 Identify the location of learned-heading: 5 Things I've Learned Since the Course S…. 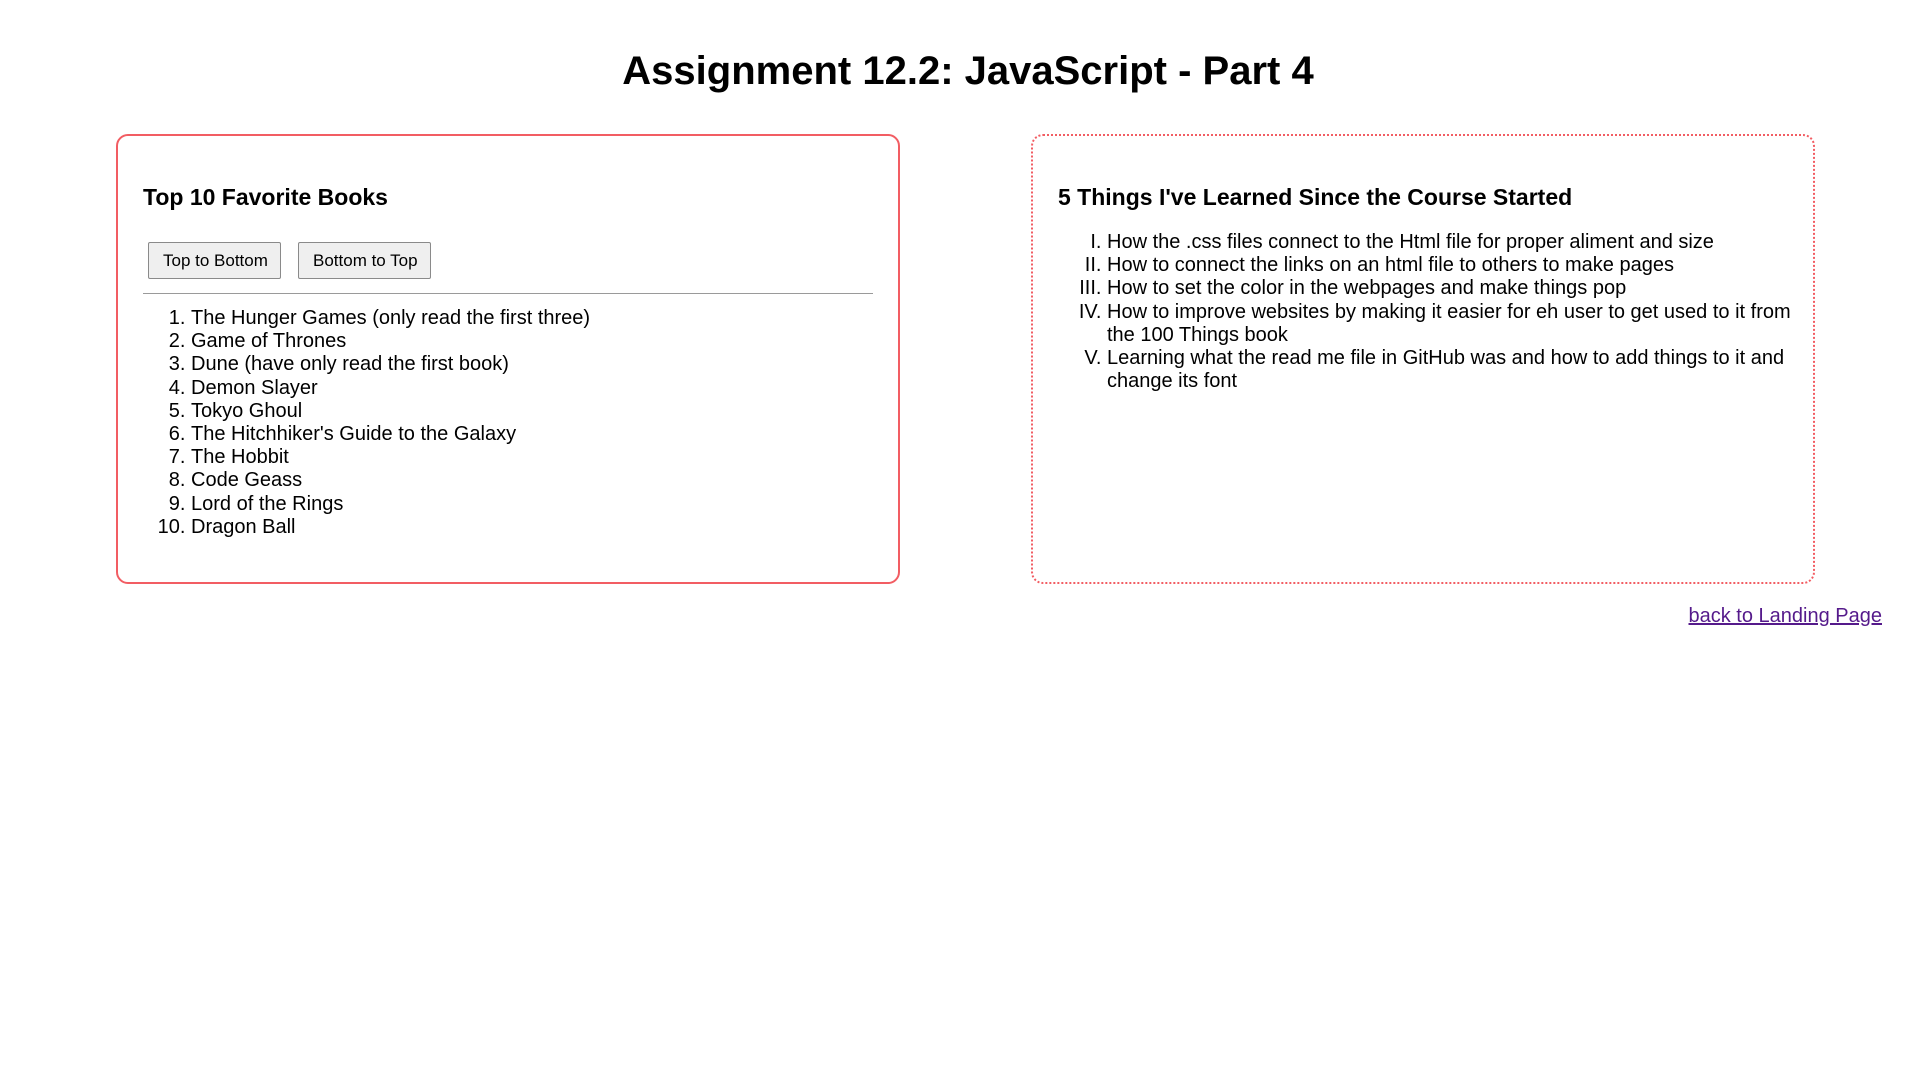
(1315, 197).